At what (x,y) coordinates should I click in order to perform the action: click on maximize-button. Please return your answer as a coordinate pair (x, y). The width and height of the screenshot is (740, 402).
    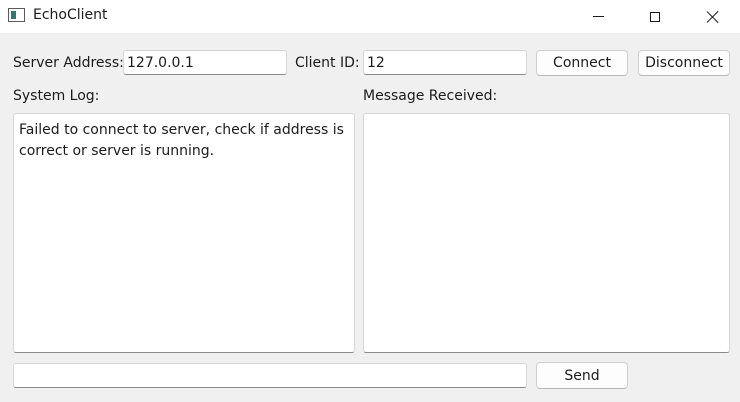
    Looking at the image, I should click on (655, 16).